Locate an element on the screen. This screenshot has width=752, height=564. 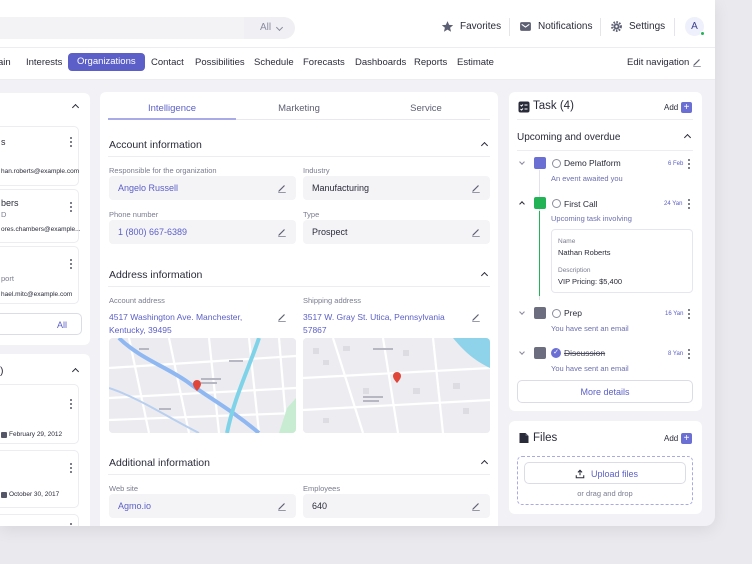
nav-item-possibilities: Possibilities is located at coordinates (220, 62).